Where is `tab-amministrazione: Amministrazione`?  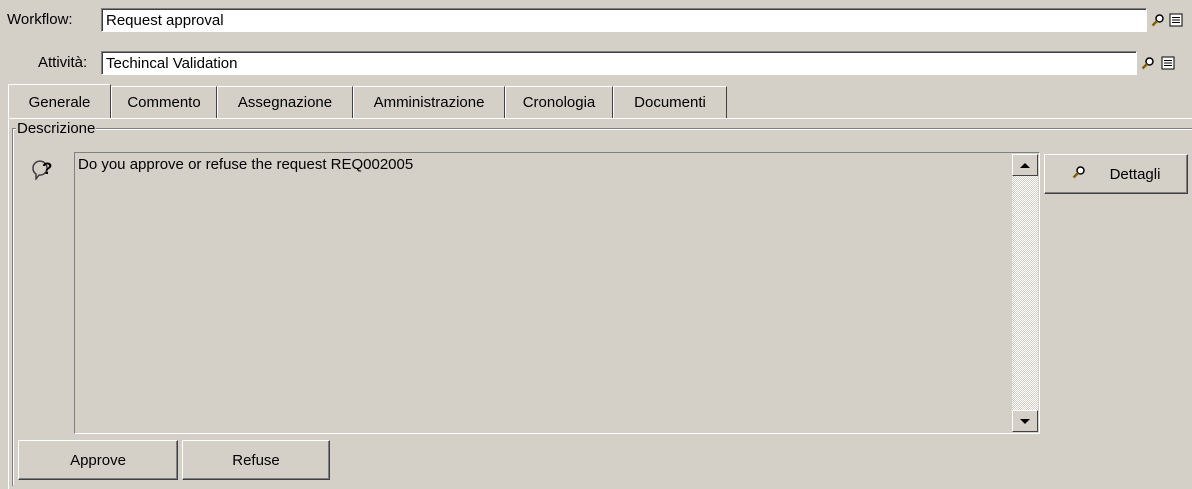
tab-amministrazione: Amministrazione is located at coordinates (429, 102).